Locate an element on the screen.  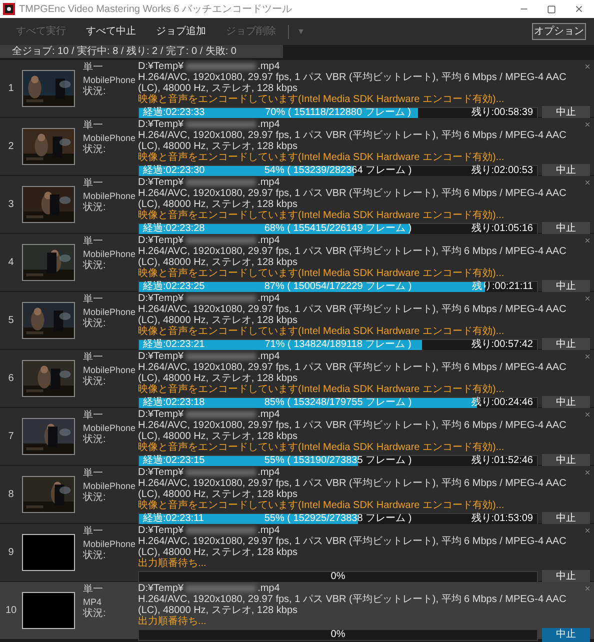
toolbar-button: すべて中止 is located at coordinates (111, 32).